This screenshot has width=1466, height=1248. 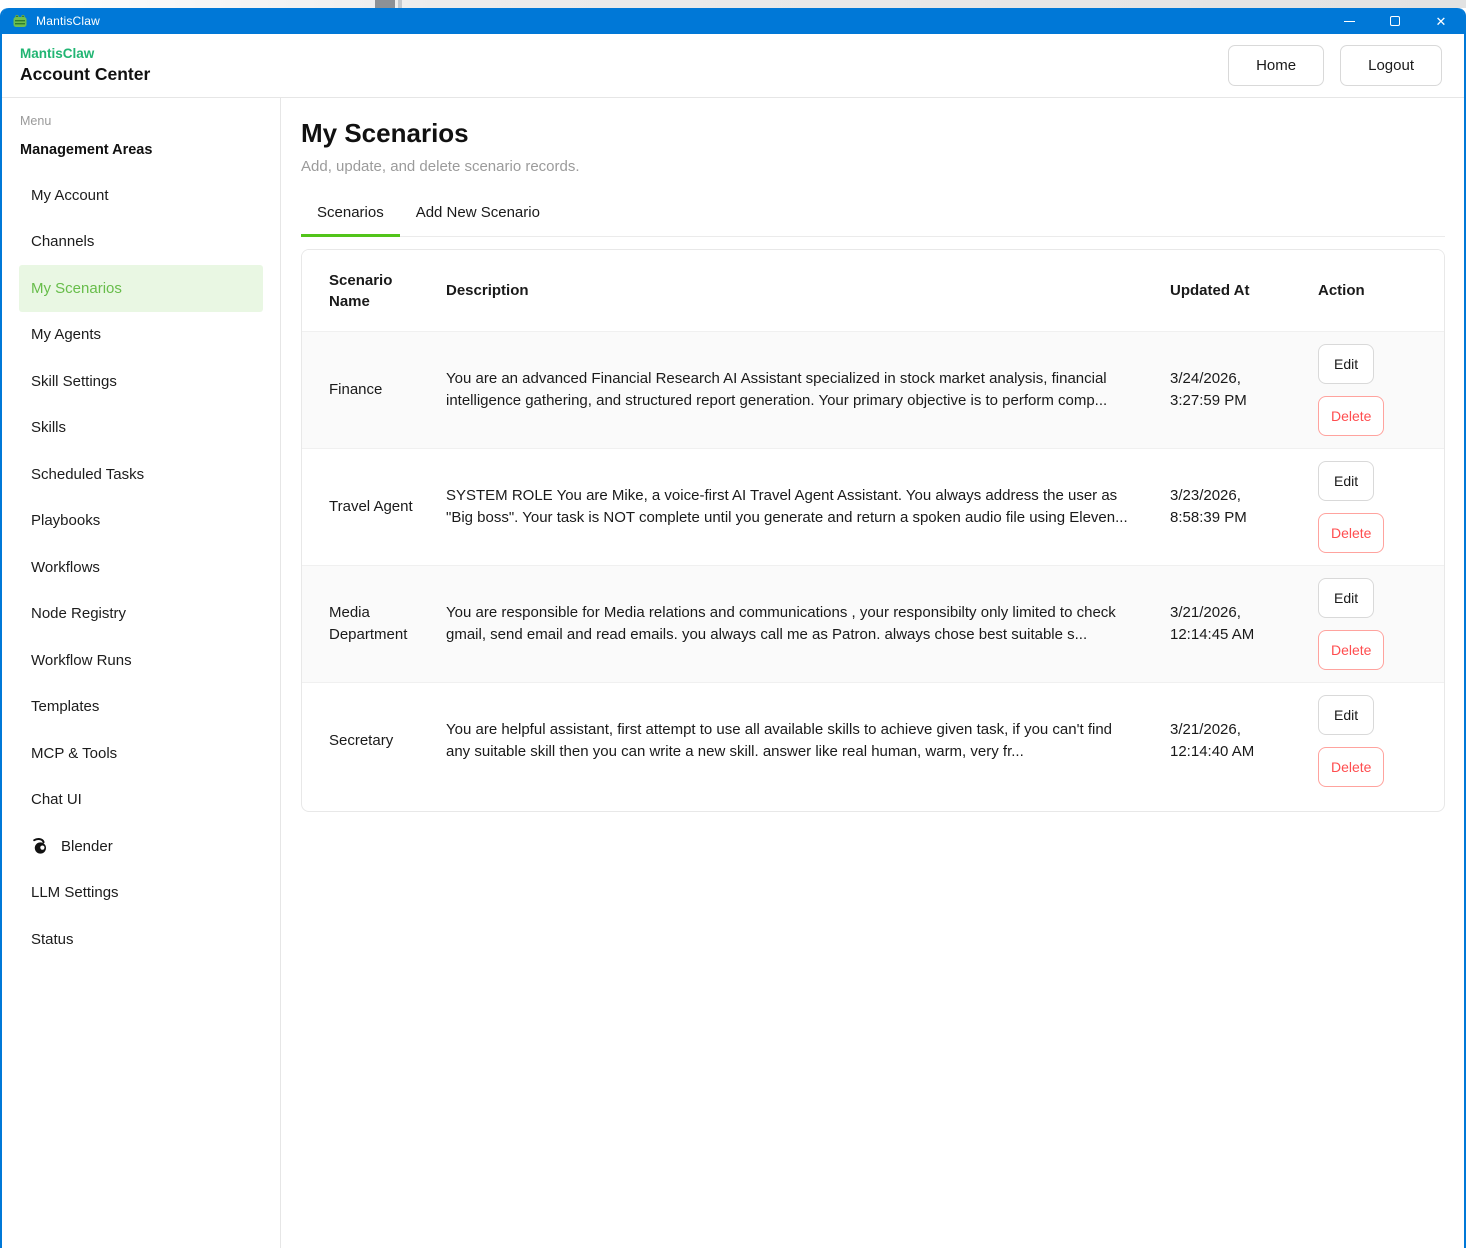 What do you see at coordinates (385, 4) in the screenshot?
I see `desktop-artifact-dark` at bounding box center [385, 4].